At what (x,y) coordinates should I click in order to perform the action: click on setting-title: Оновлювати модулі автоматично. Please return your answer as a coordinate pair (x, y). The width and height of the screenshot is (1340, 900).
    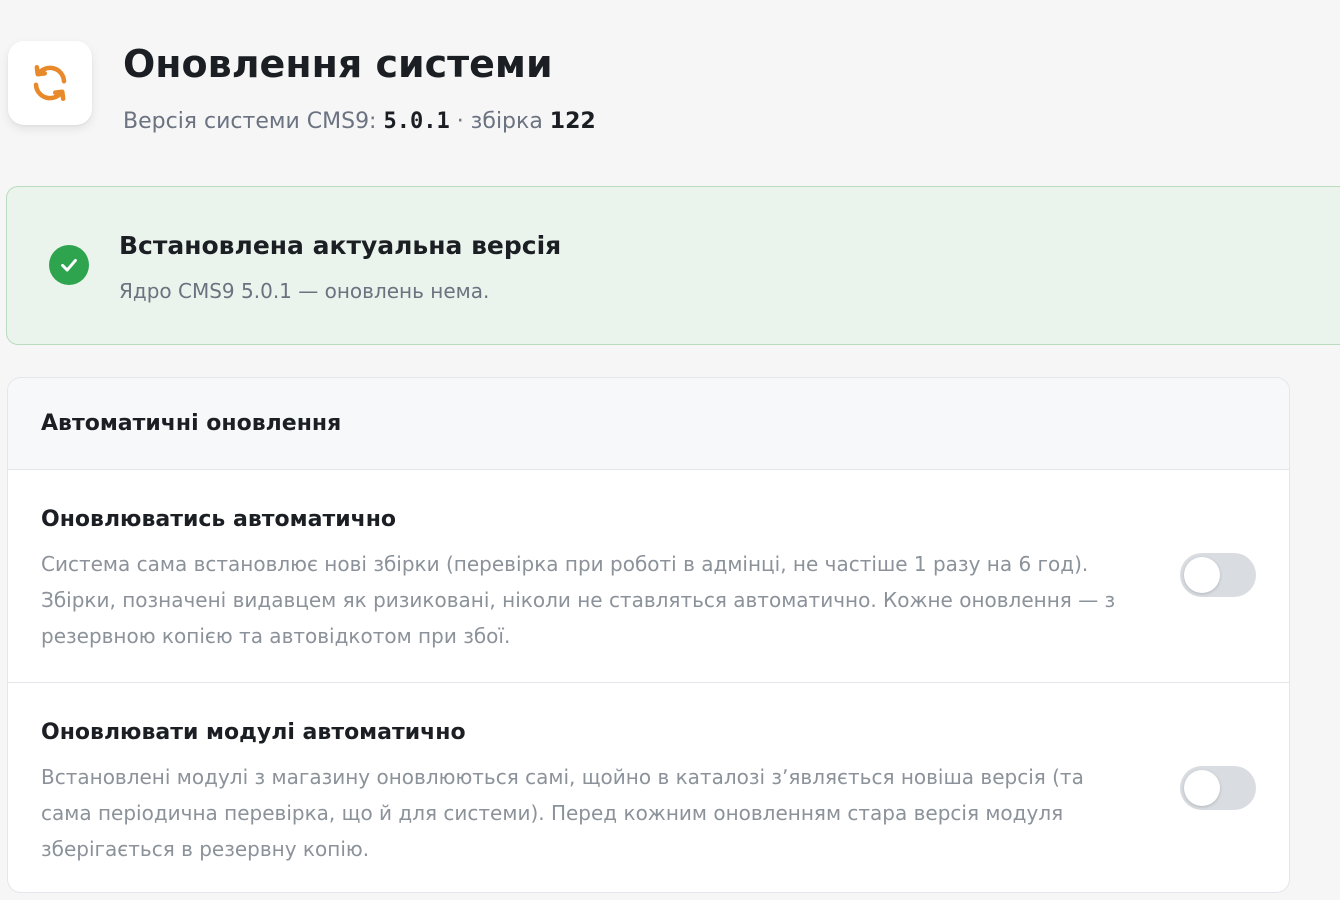
    Looking at the image, I should click on (253, 732).